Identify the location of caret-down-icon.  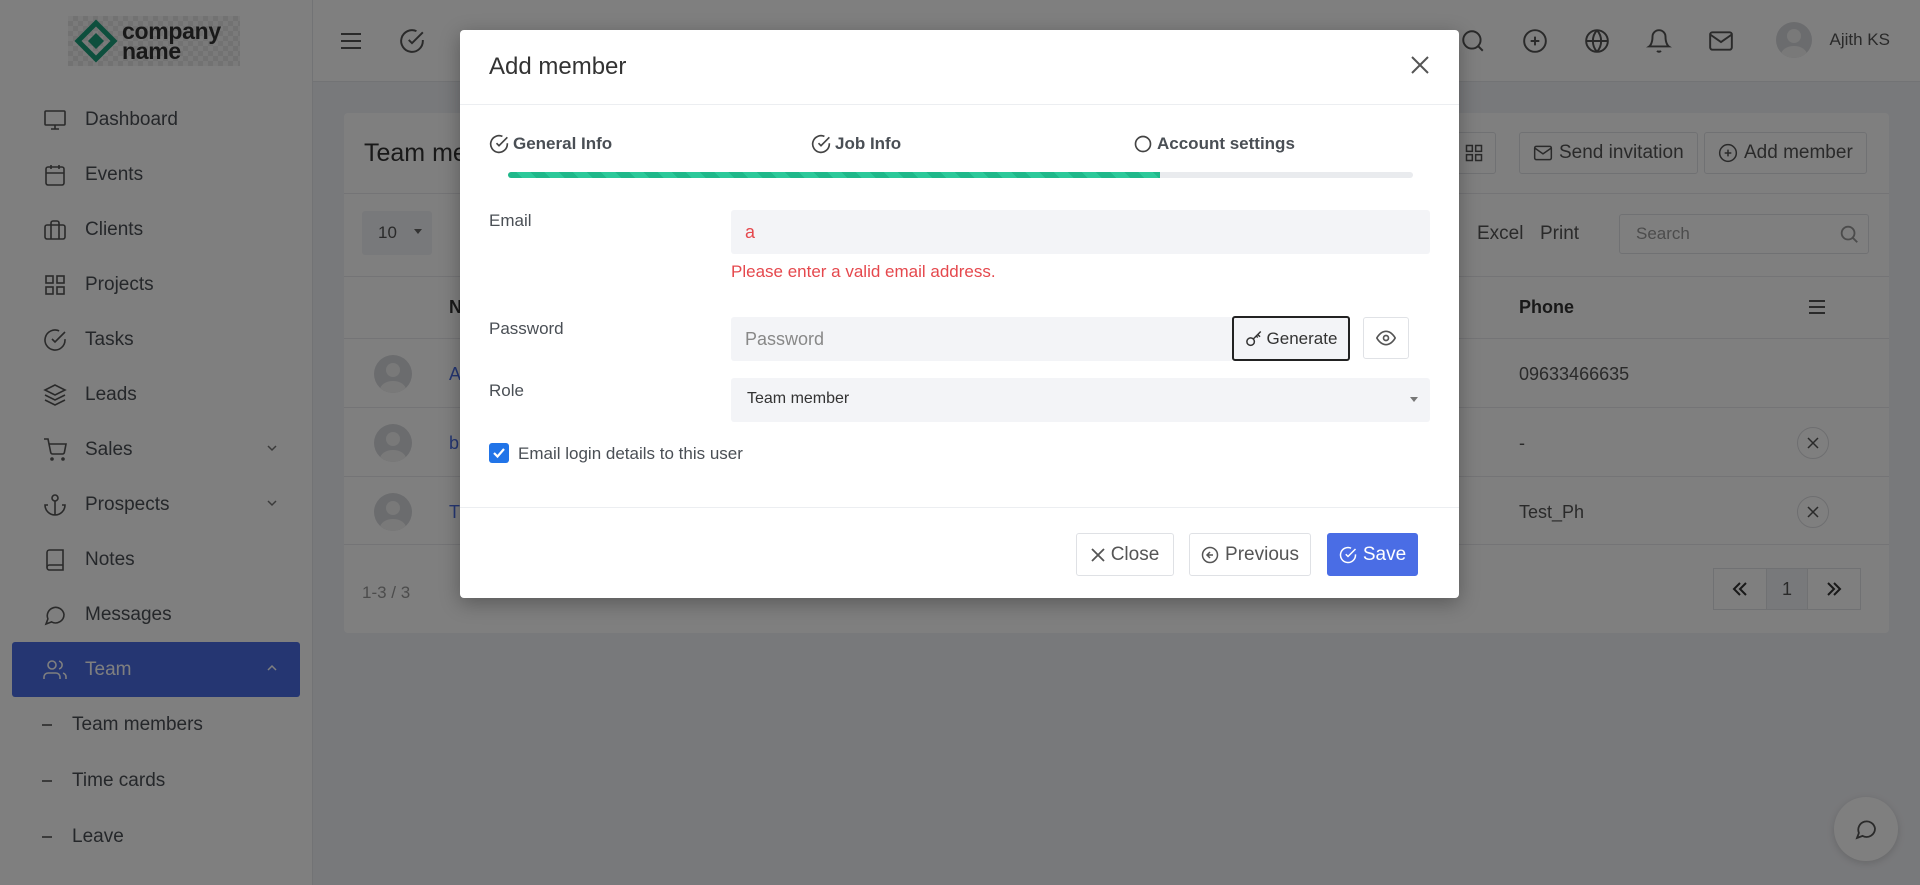
(1414, 399).